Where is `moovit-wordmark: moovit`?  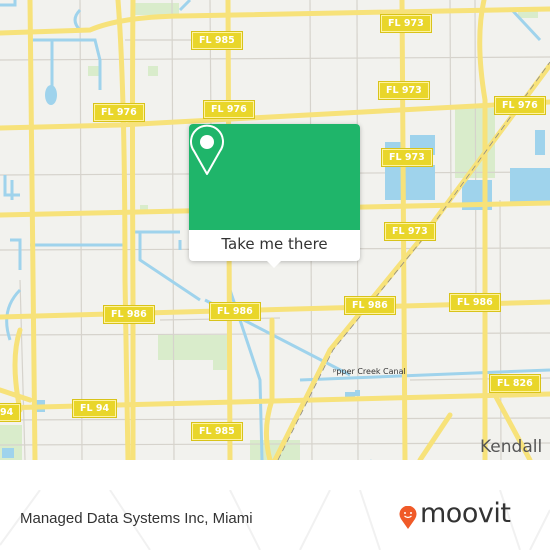 moovit-wordmark: moovit is located at coordinates (465, 513).